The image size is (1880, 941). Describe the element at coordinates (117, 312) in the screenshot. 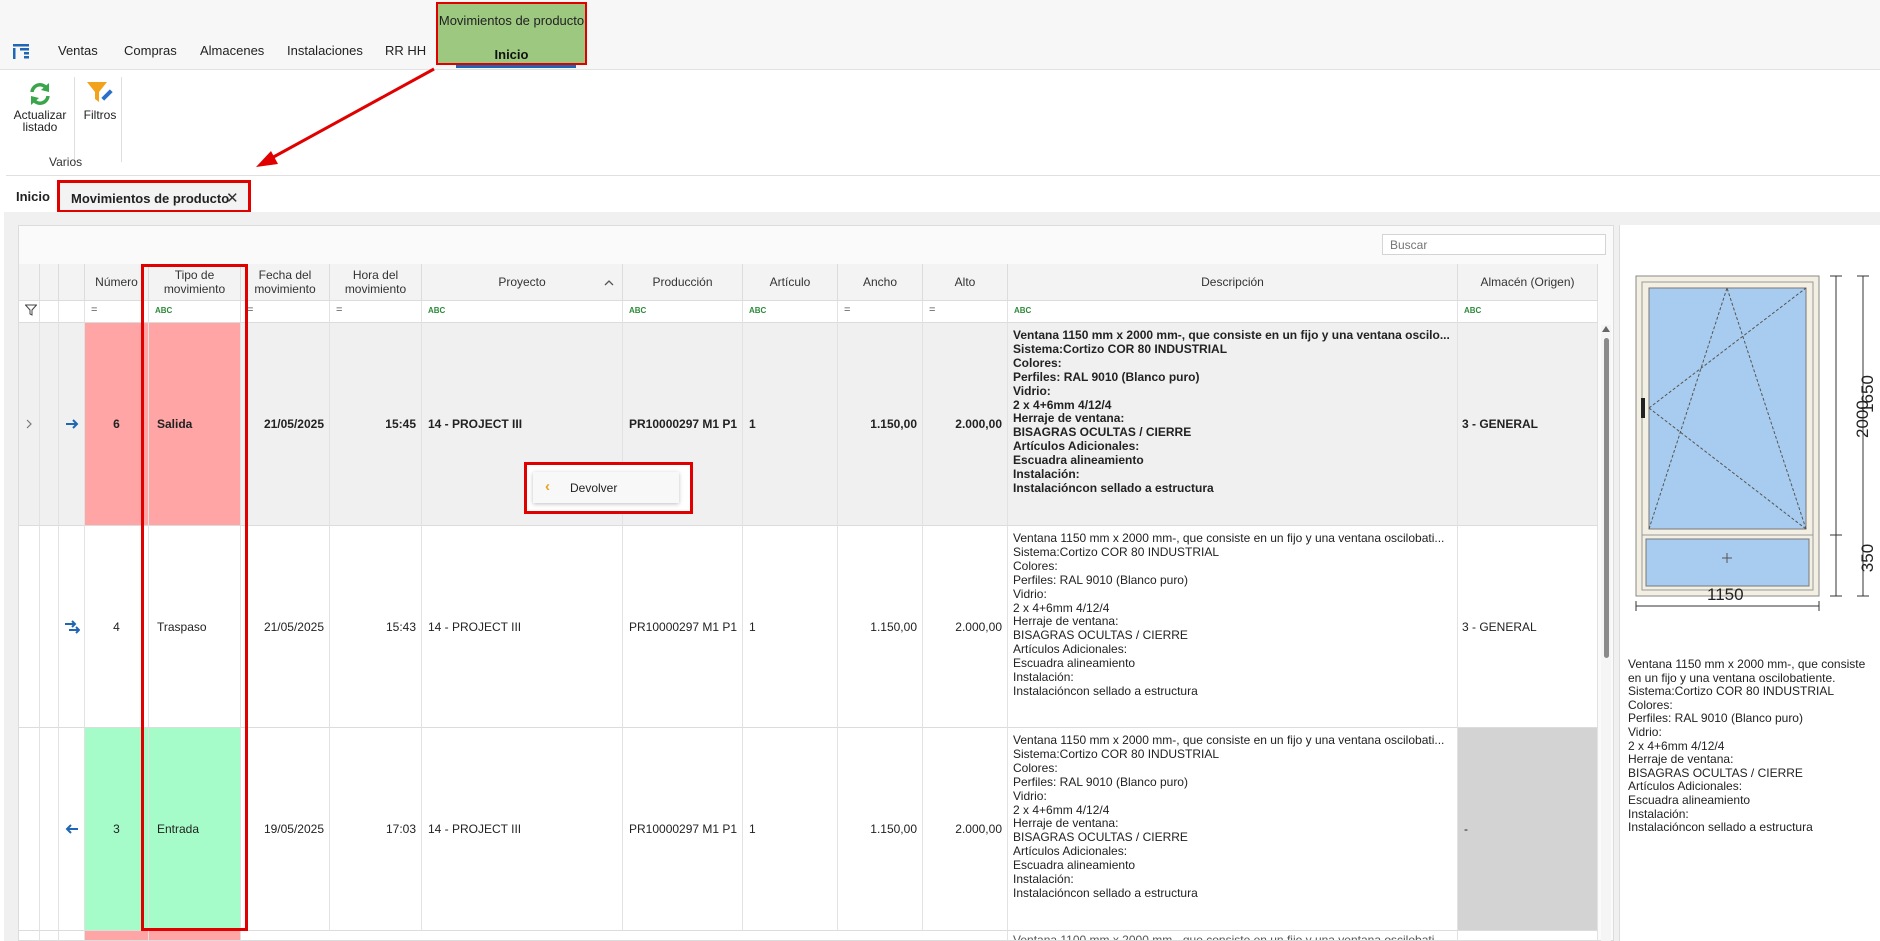

I see `filter-numero: =` at that location.